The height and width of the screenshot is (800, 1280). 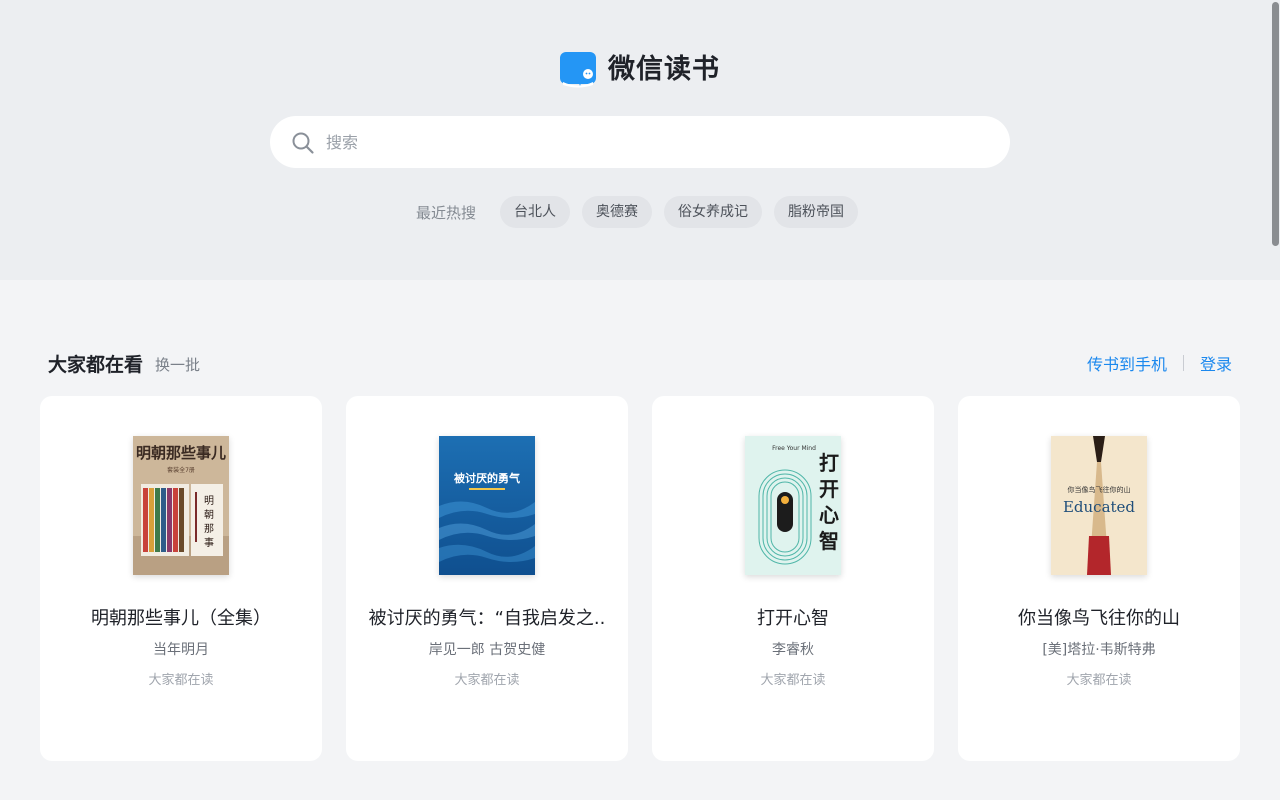 What do you see at coordinates (1275, 400) in the screenshot?
I see `scrollbar` at bounding box center [1275, 400].